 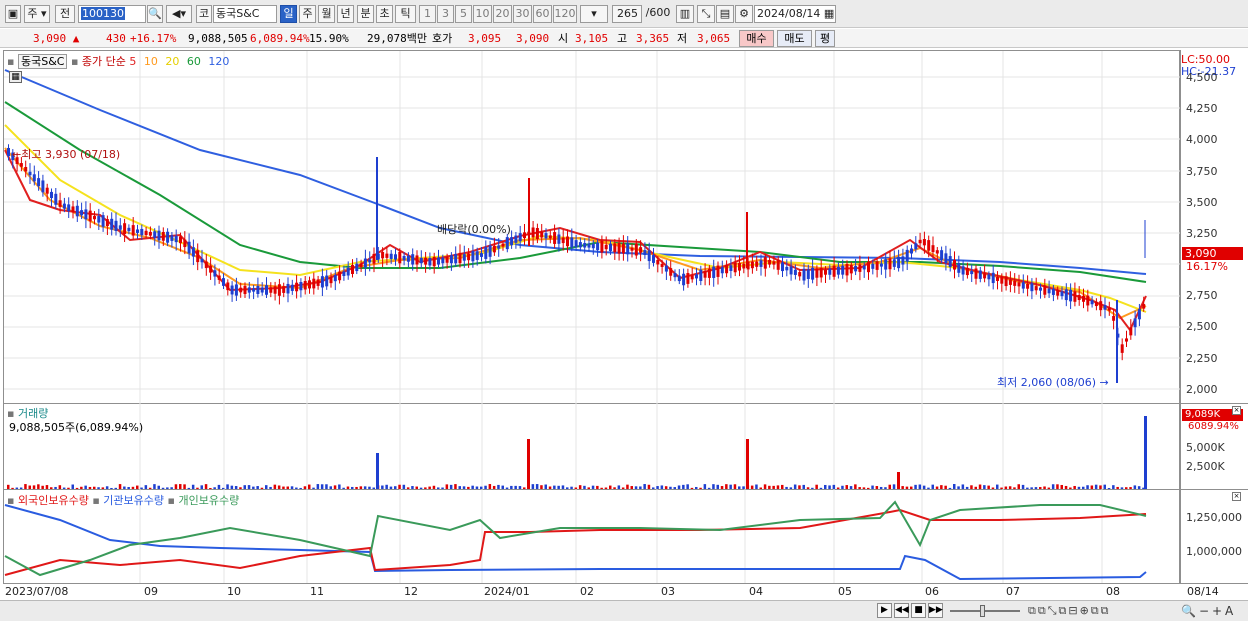 I want to click on rewind-icon: ◀◀, so click(x=901, y=610).